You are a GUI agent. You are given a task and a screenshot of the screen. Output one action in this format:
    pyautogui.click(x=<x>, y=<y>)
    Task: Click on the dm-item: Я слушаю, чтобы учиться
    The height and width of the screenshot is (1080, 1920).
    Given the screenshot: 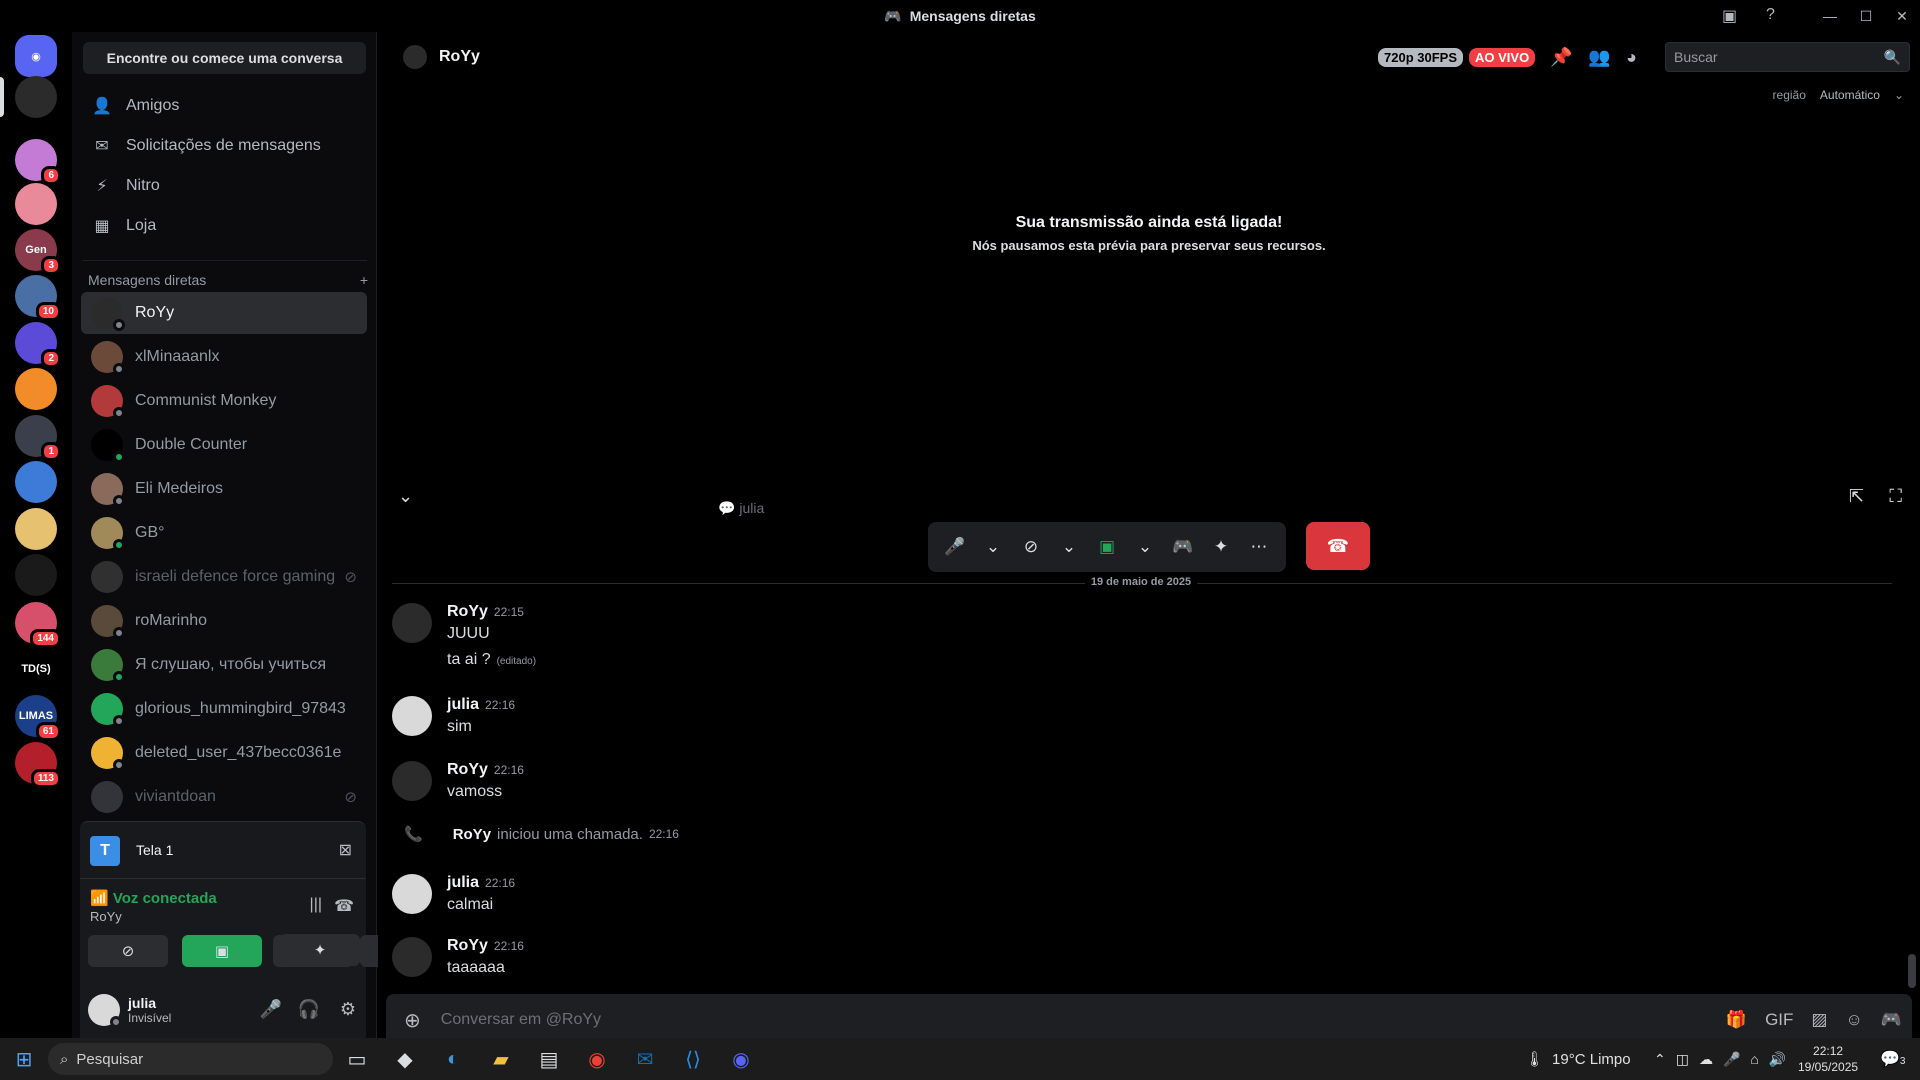 What is the action you would take?
    pyautogui.click(x=224, y=665)
    